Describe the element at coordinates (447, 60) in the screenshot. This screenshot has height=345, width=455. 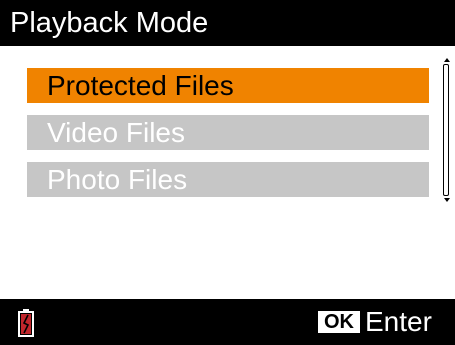
I see `scroll-up-arrow-icon` at that location.